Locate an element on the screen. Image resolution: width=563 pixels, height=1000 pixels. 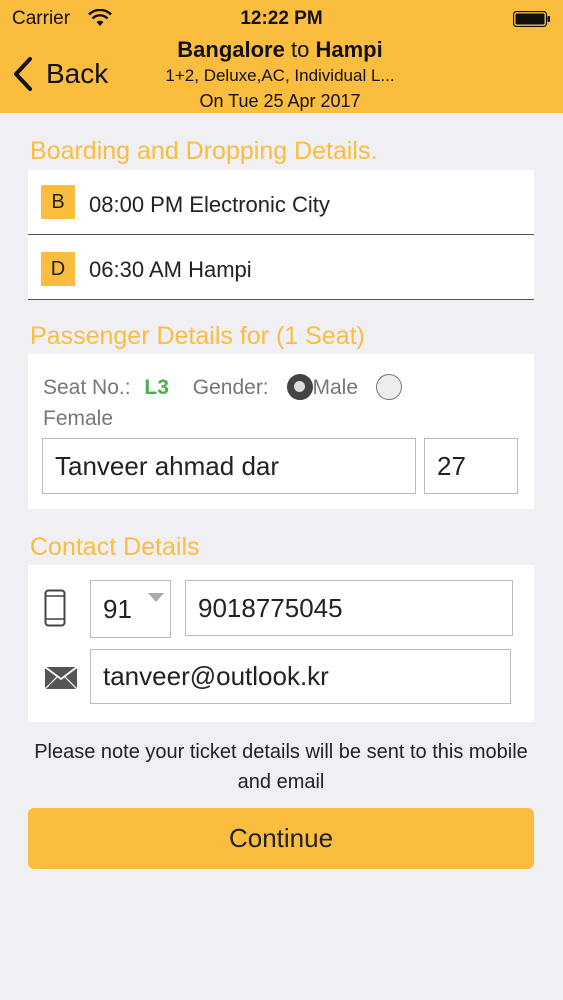
gender-label: Gender: is located at coordinates (230, 387).